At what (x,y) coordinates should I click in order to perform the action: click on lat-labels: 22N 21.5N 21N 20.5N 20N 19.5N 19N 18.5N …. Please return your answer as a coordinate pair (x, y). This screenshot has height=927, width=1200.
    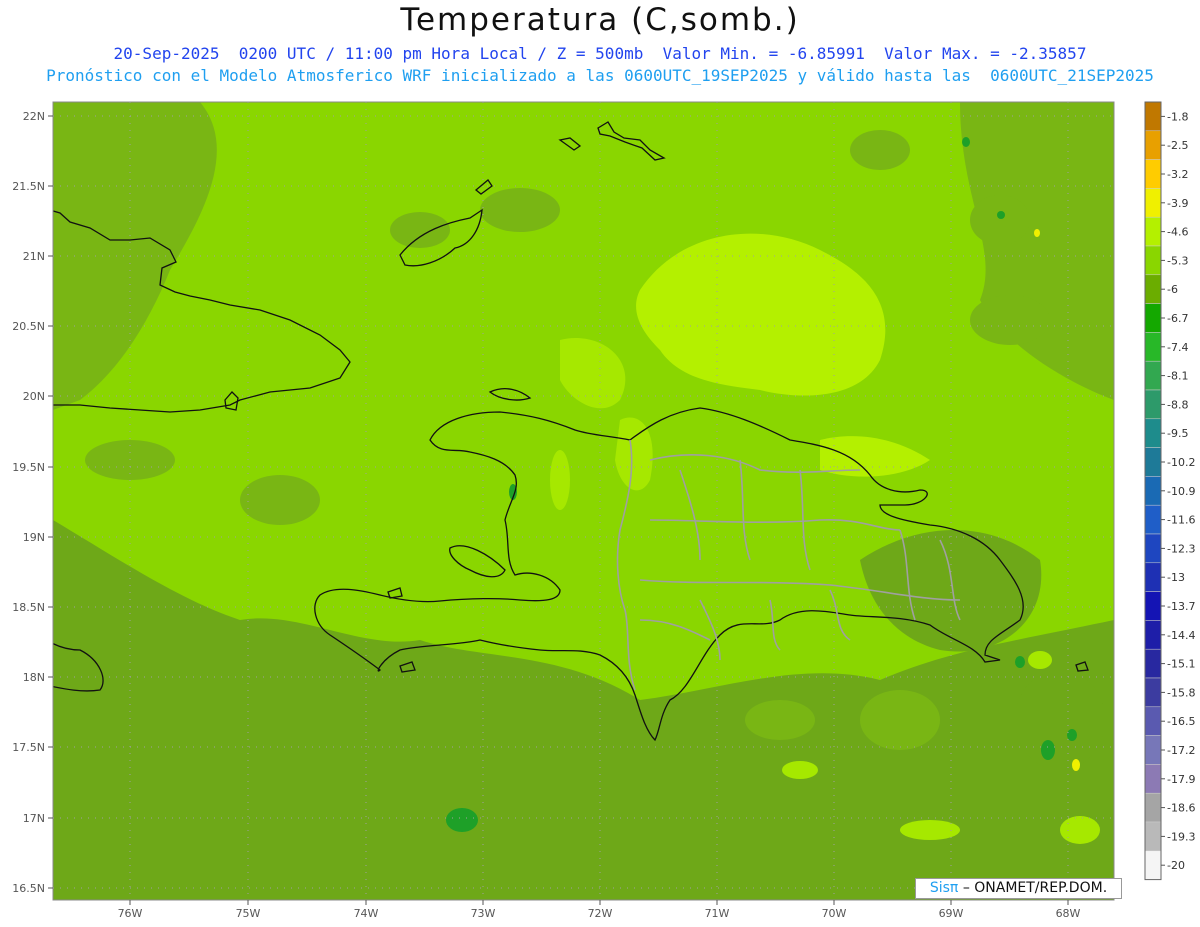
    Looking at the image, I should click on (28, 502).